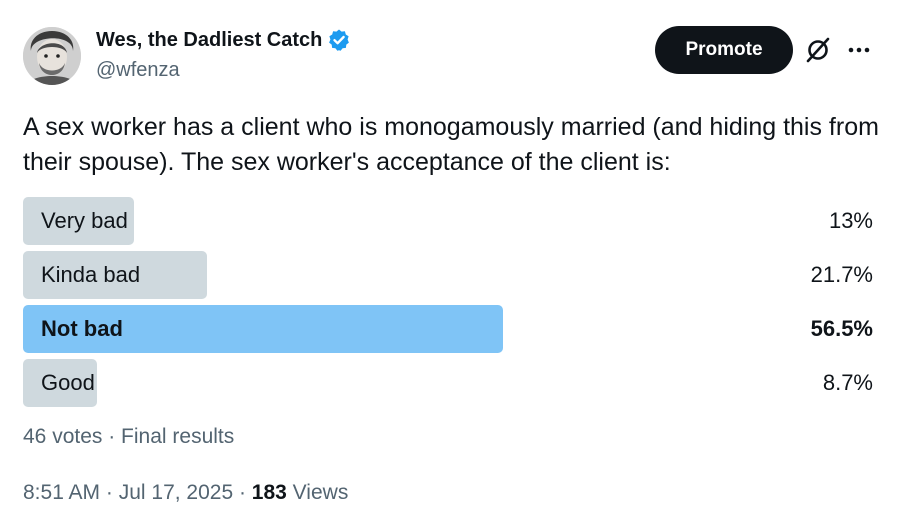 This screenshot has height=518, width=900. I want to click on author-handle: @wfenza, so click(138, 70).